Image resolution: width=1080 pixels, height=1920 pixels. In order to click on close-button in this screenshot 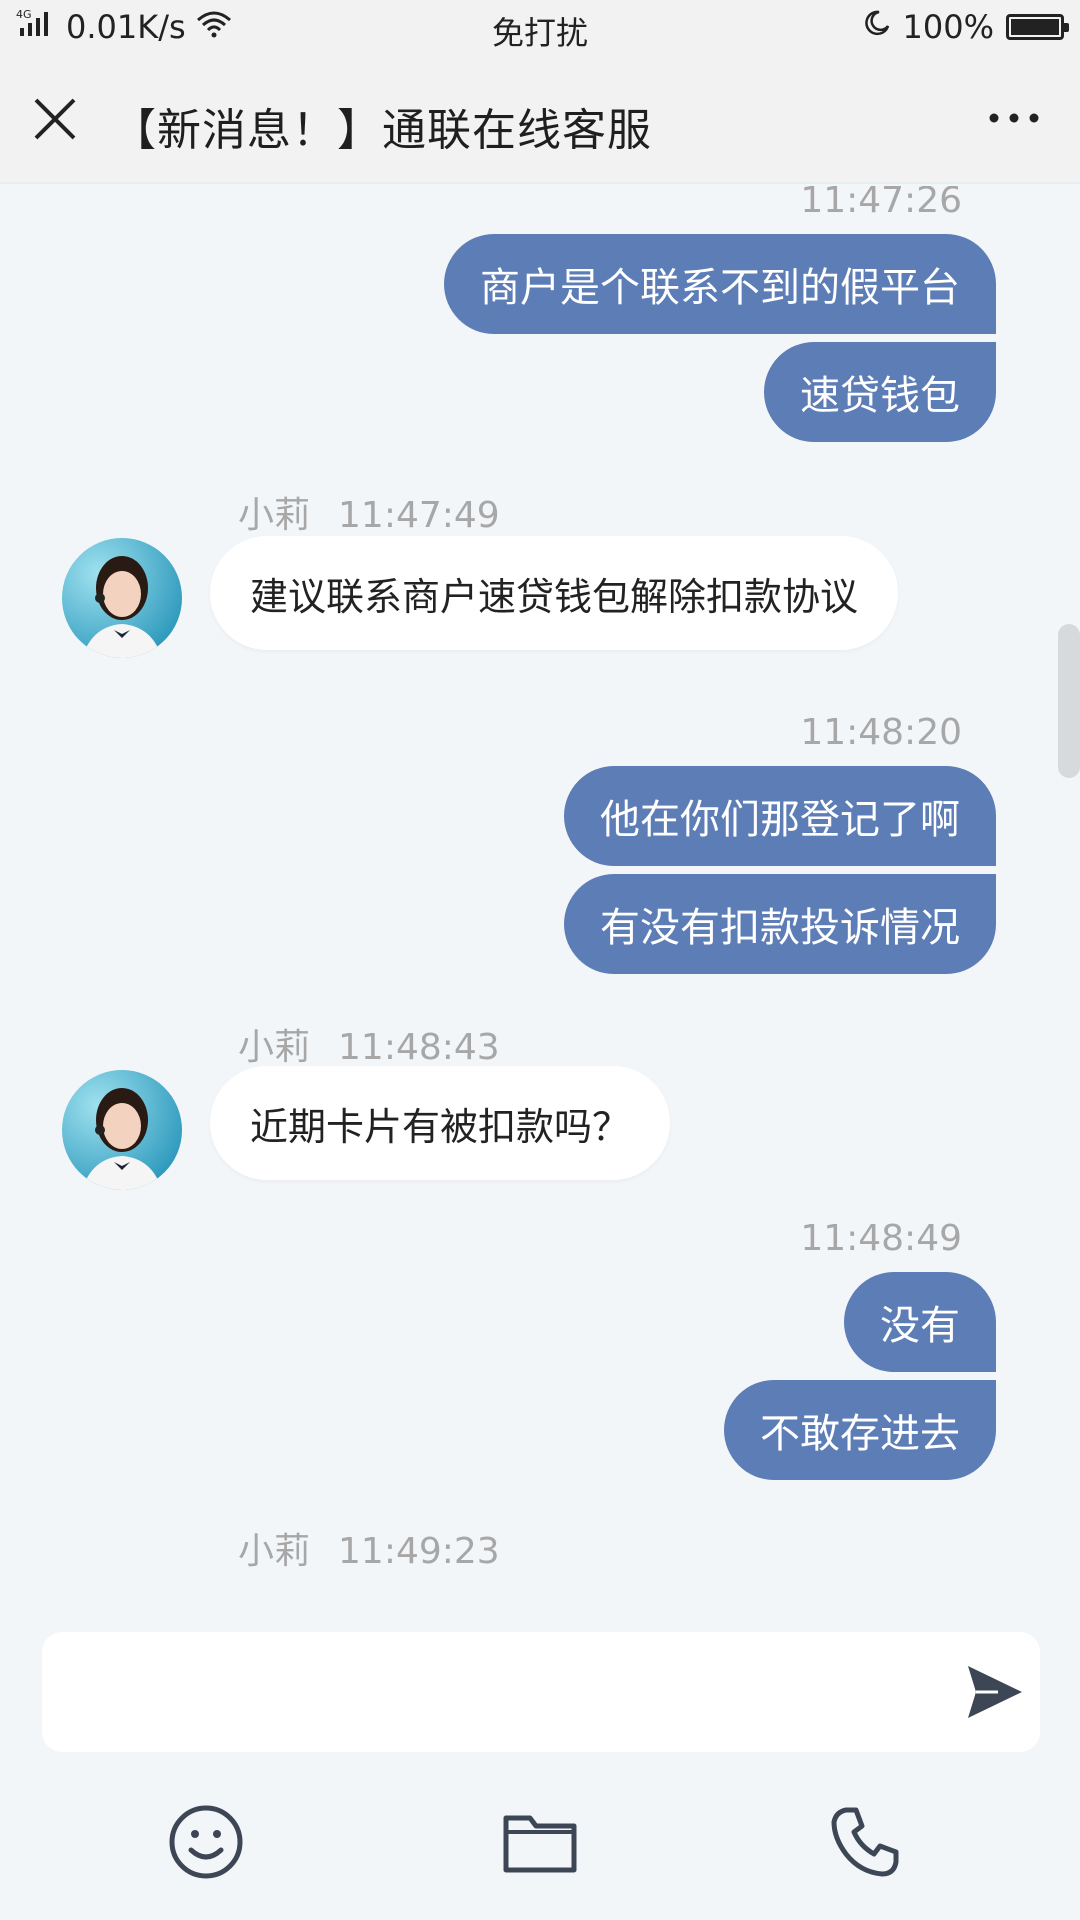, I will do `click(55, 119)`.